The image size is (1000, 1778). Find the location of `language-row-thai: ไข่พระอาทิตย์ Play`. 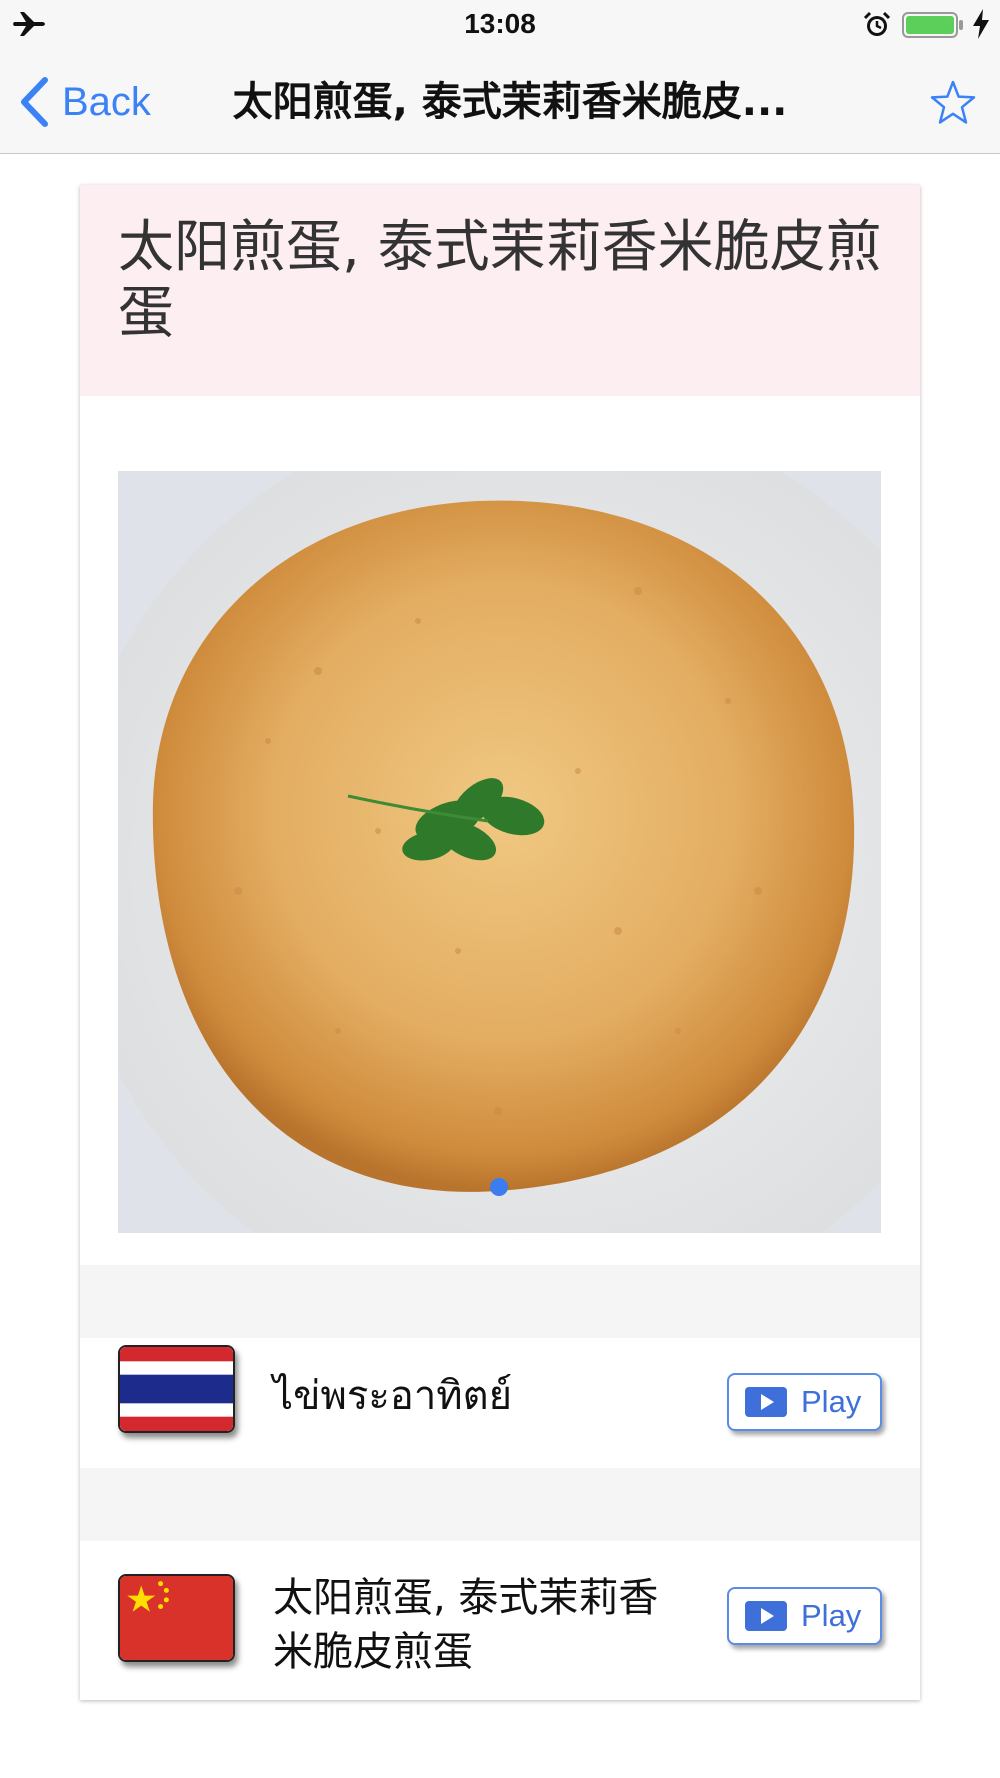

language-row-thai: ไข่พระอาทิตย์ Play is located at coordinates (500, 1403).